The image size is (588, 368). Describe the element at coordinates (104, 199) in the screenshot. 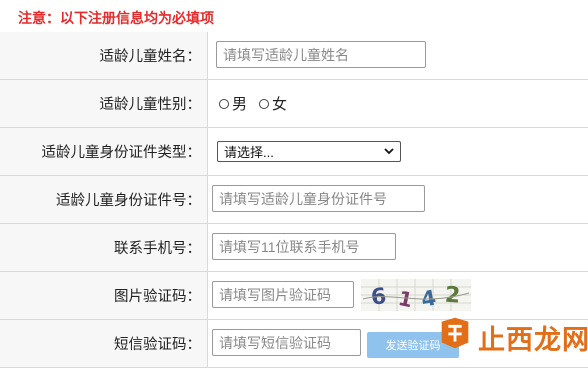

I see `id-number-label: 适龄儿童身份证件号：` at that location.